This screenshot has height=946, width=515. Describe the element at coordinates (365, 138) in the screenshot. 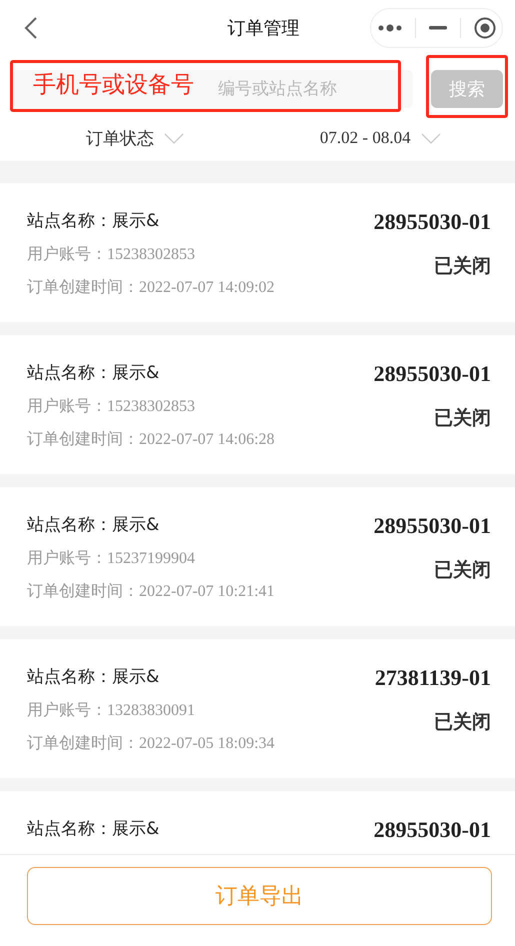

I see `filter-dropdown: 07.02 - 08.04` at that location.